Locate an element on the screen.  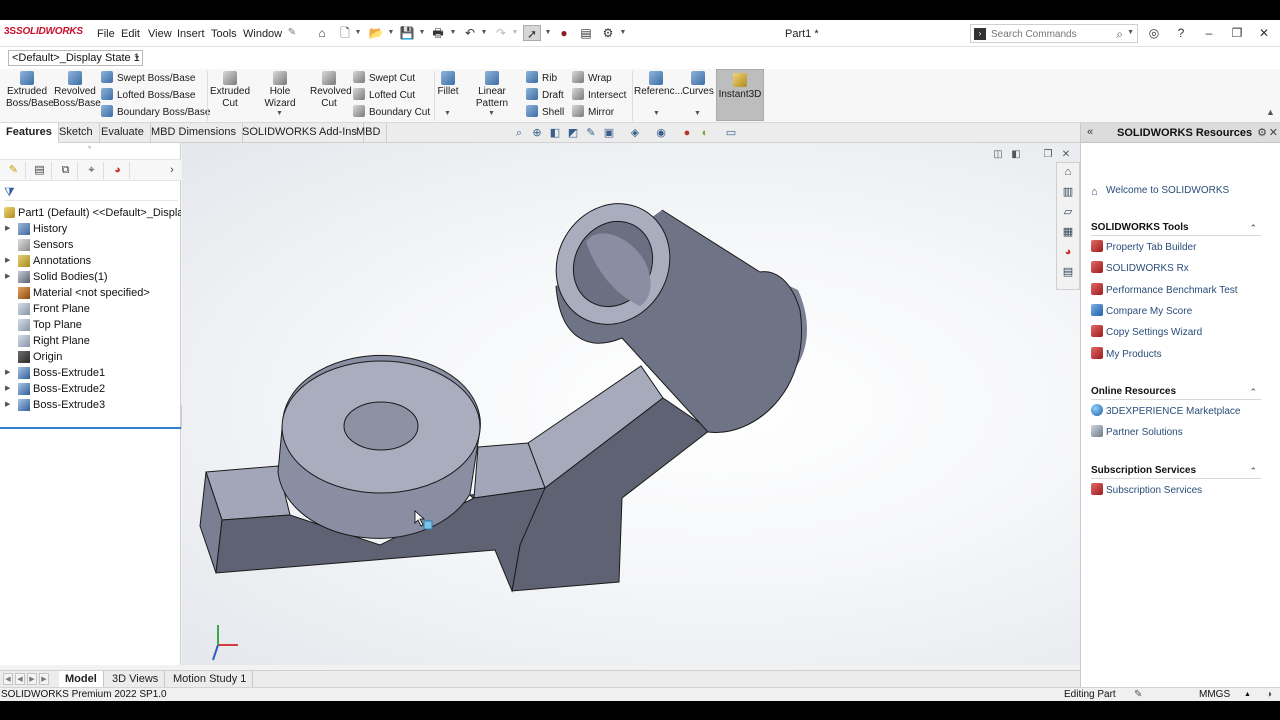
more-tabs-chevron-icon: › is located at coordinates (172, 170).